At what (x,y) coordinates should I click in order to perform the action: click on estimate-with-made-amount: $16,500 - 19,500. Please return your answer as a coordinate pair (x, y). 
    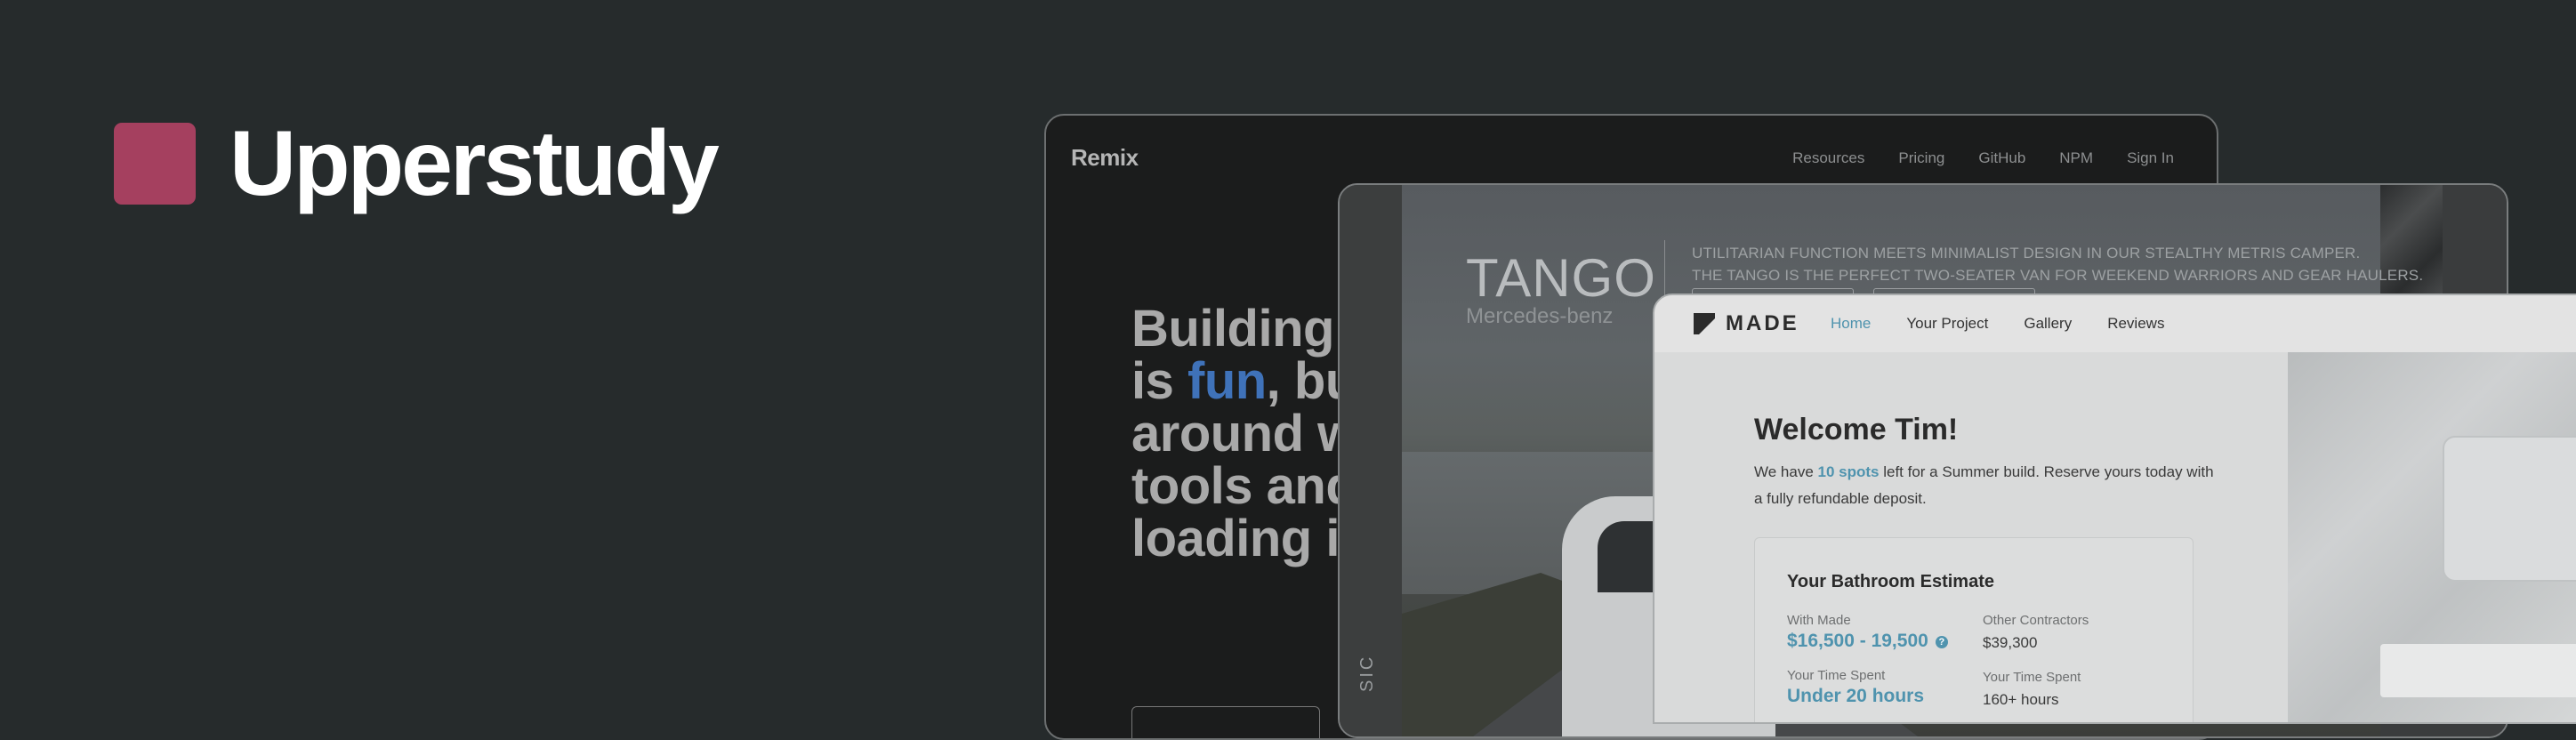
    Looking at the image, I should click on (1857, 641).